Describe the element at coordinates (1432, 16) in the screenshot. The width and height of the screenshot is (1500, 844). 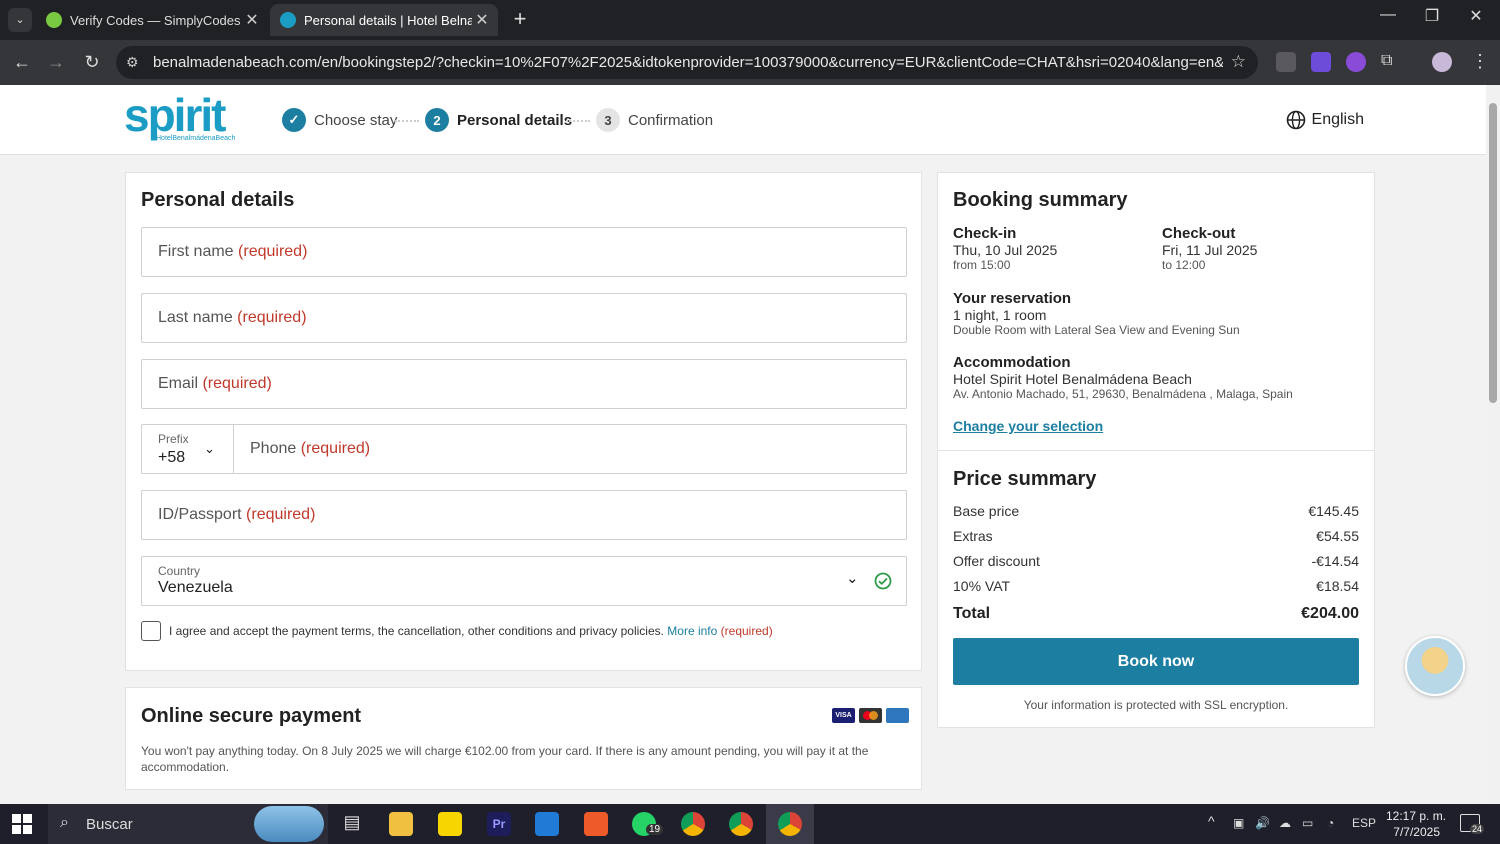
I see `restore-icon: ❐` at that location.